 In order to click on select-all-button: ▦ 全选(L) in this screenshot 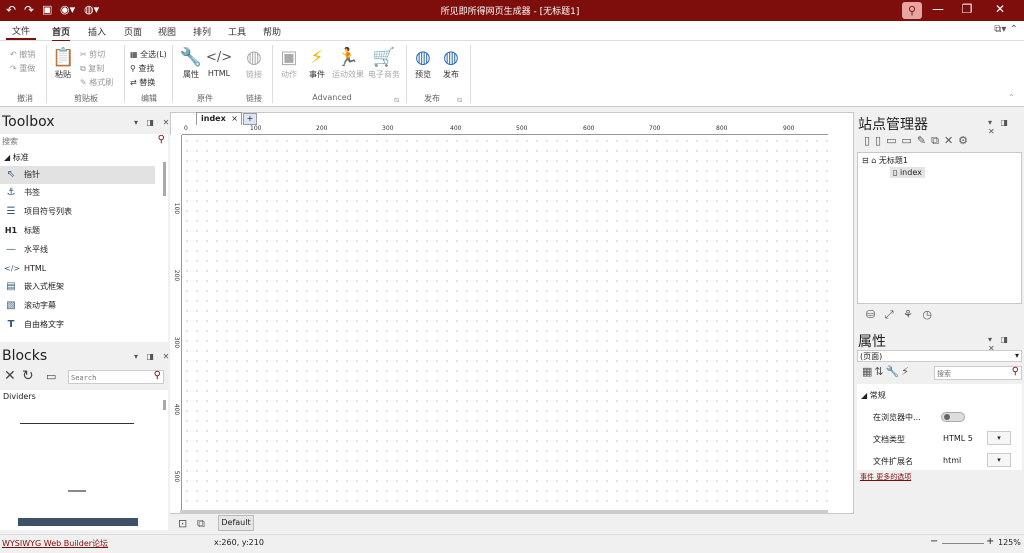, I will do `click(148, 54)`.